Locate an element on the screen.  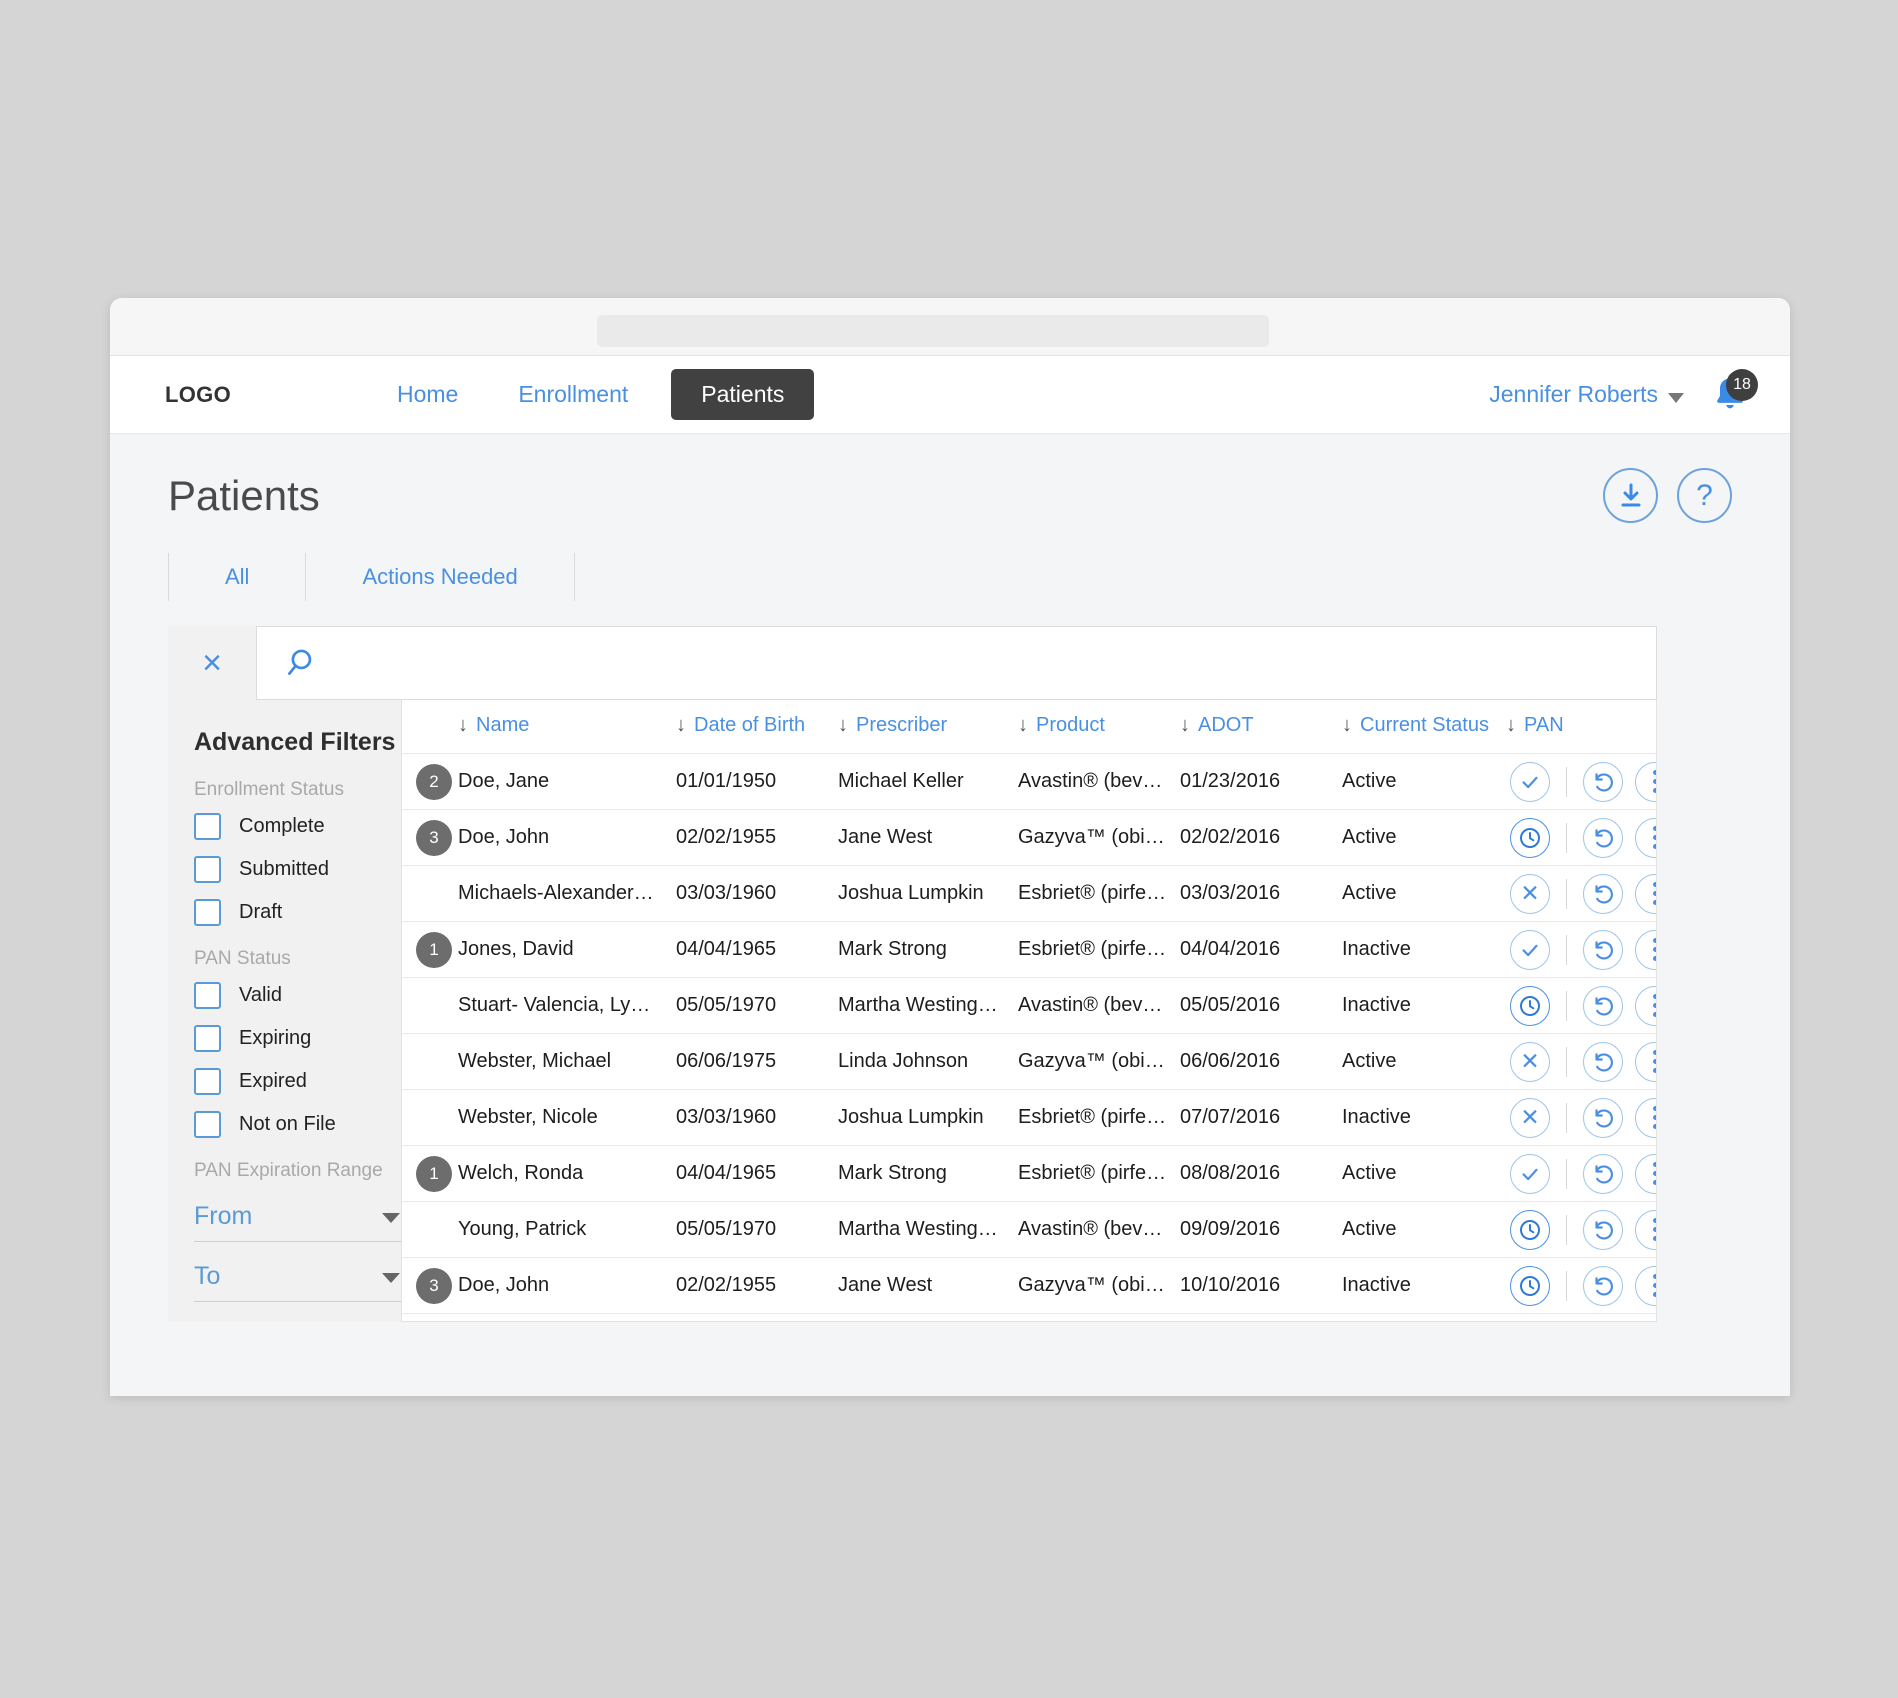
search-input is located at coordinates (993, 663).